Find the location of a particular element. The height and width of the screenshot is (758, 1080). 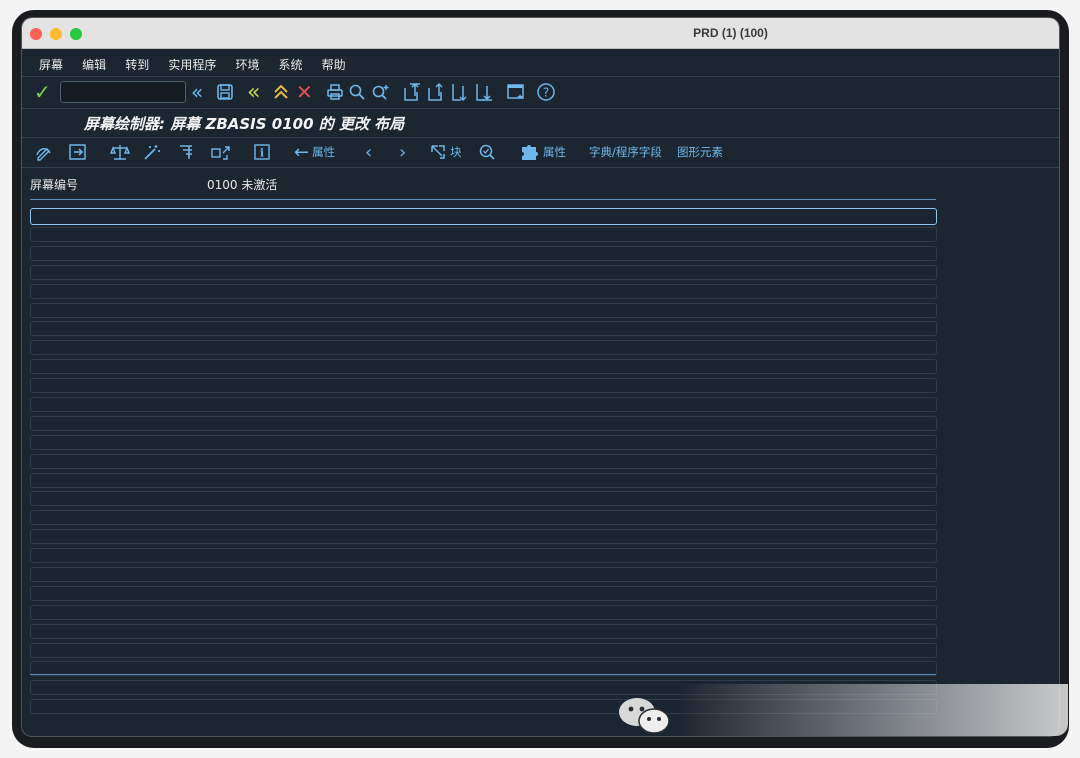

window-title: PRD (1) (100) is located at coordinates (730, 33).